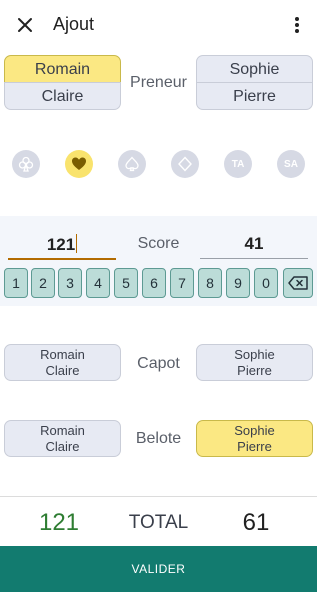 The height and width of the screenshot is (592, 320). What do you see at coordinates (158, 243) in the screenshot?
I see `score-label: Score` at bounding box center [158, 243].